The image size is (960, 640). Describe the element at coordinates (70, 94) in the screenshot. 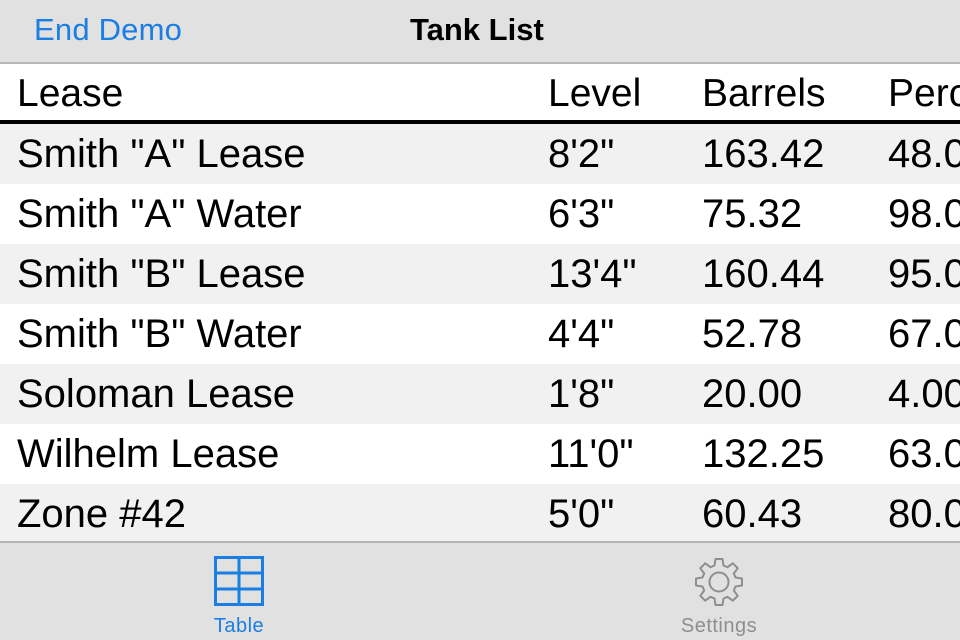

I see `column-header-lease: Lease` at that location.